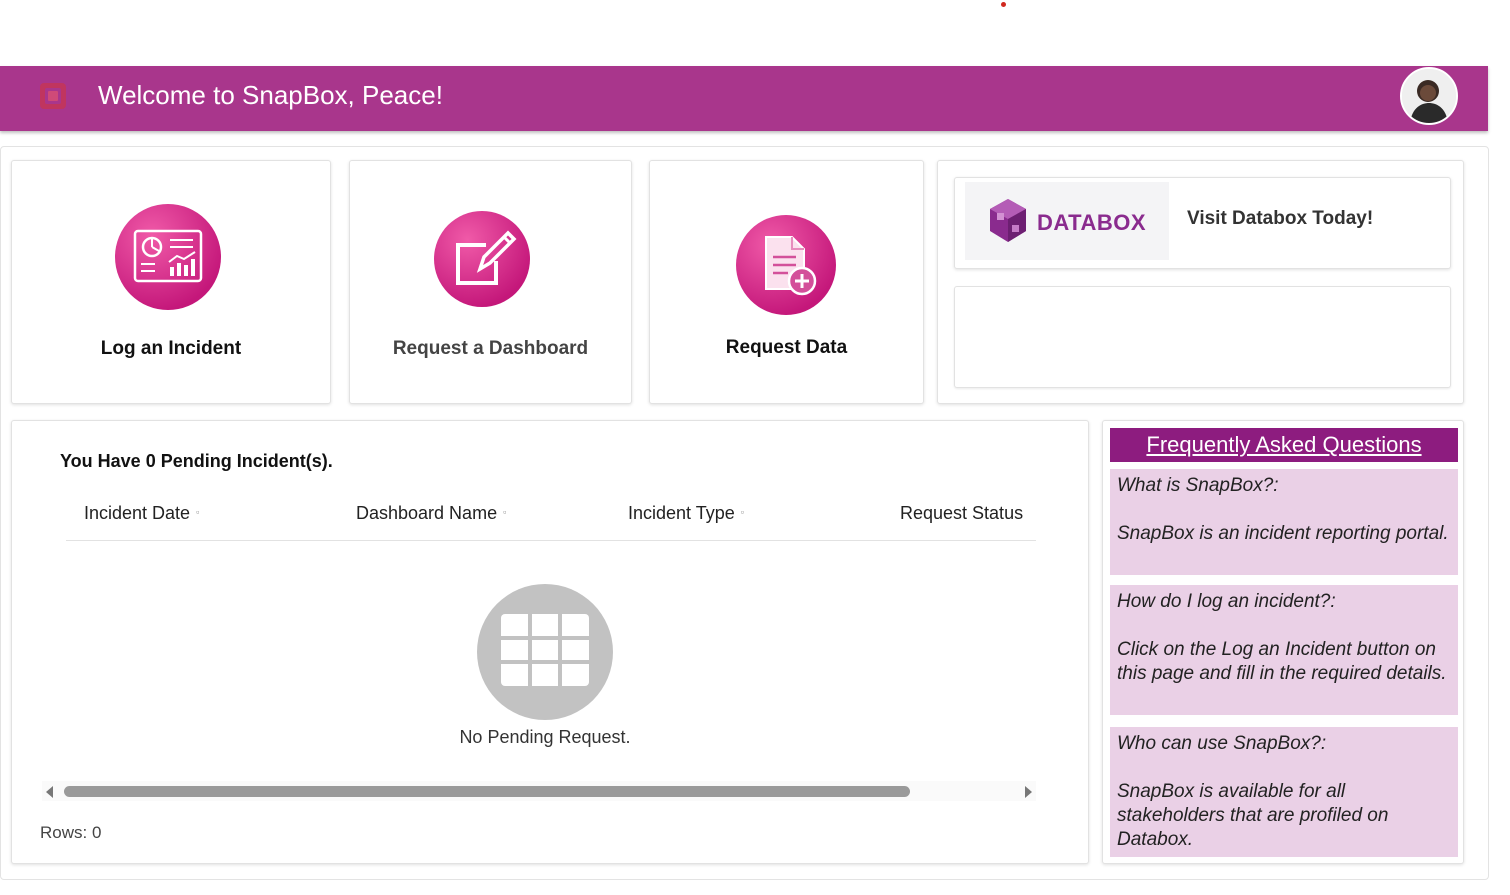 The image size is (1510, 895). Describe the element at coordinates (1202, 337) in the screenshot. I see `blank-banner` at that location.